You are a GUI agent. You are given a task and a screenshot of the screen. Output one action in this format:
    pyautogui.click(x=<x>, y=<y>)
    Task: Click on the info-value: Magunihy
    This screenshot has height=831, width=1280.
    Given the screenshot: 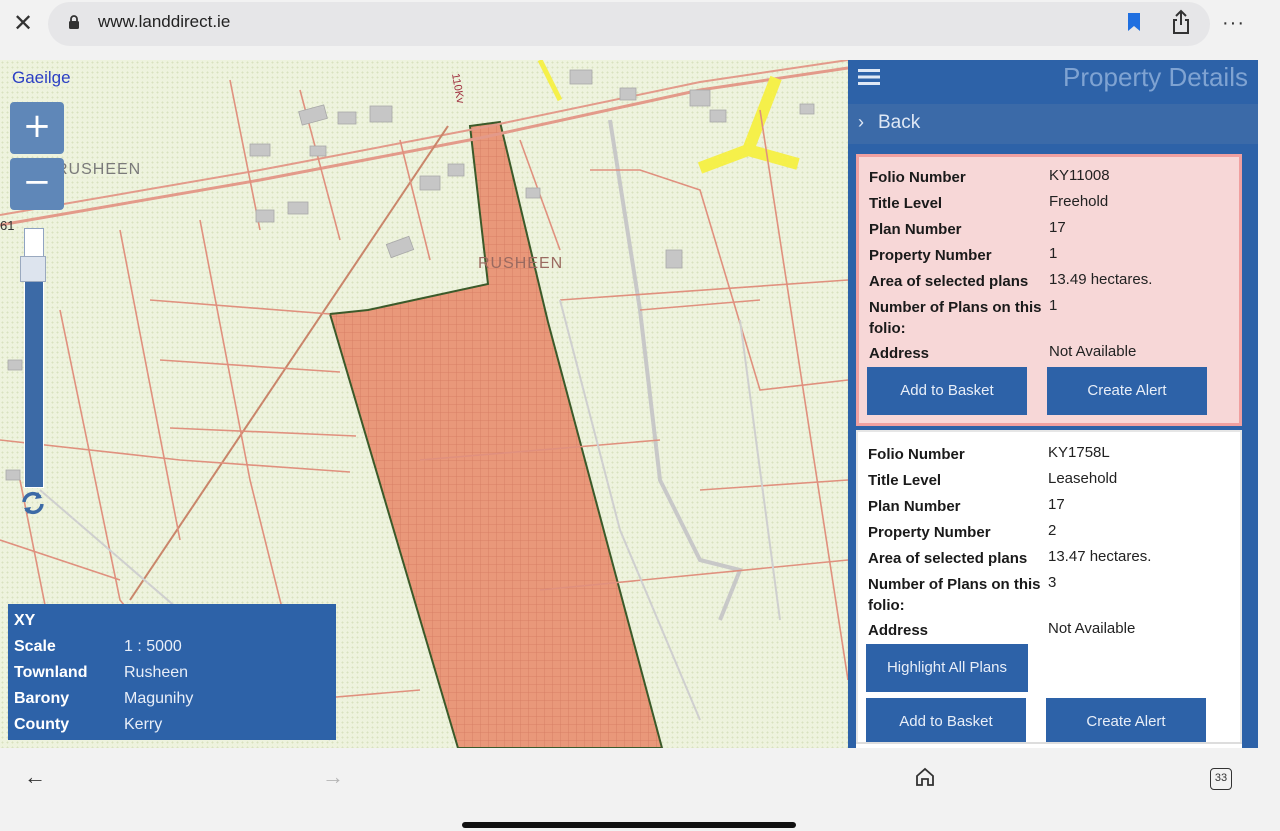 What is the action you would take?
    pyautogui.click(x=159, y=698)
    